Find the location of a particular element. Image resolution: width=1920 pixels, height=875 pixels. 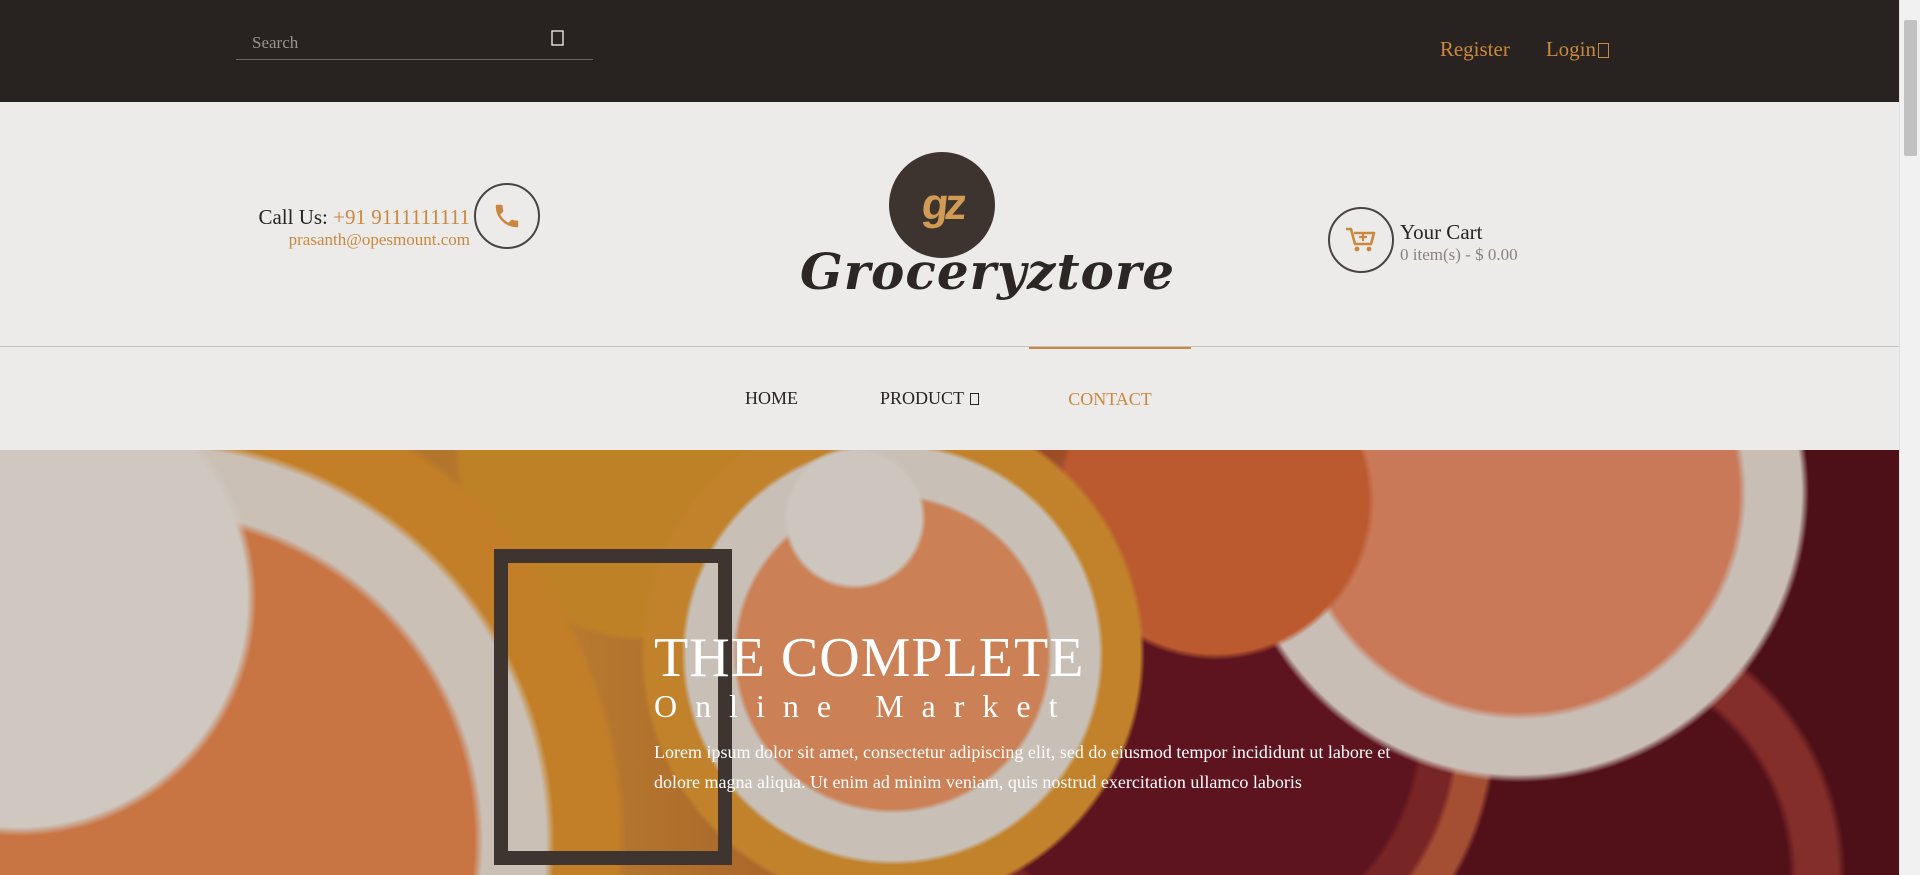

contact-email: prasanth@opesmount.com is located at coordinates (362, 240).